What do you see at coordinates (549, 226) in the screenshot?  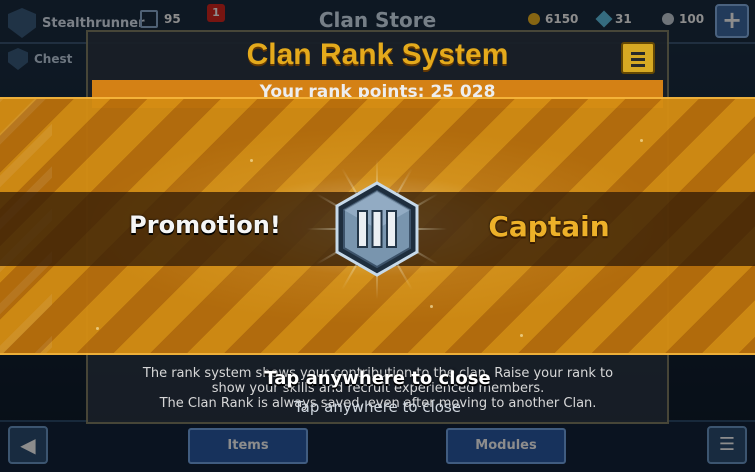 I see `new-rank-name: Captain` at bounding box center [549, 226].